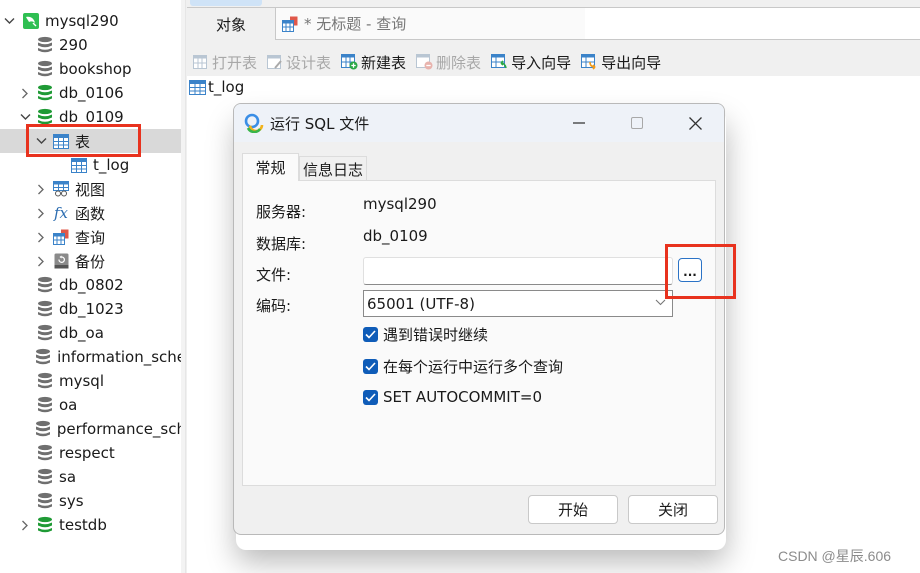 The width and height of the screenshot is (920, 573). I want to click on views-folder-label: 视图, so click(90, 189).